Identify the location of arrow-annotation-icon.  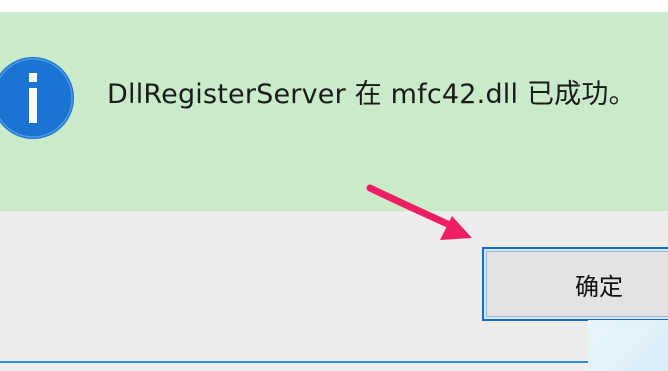
(419, 212).